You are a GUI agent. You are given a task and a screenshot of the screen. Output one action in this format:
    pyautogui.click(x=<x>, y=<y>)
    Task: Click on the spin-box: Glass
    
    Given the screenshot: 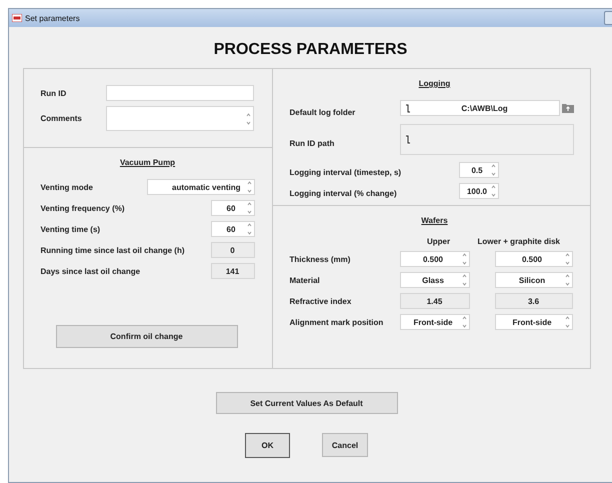 What is the action you would take?
    pyautogui.click(x=435, y=280)
    